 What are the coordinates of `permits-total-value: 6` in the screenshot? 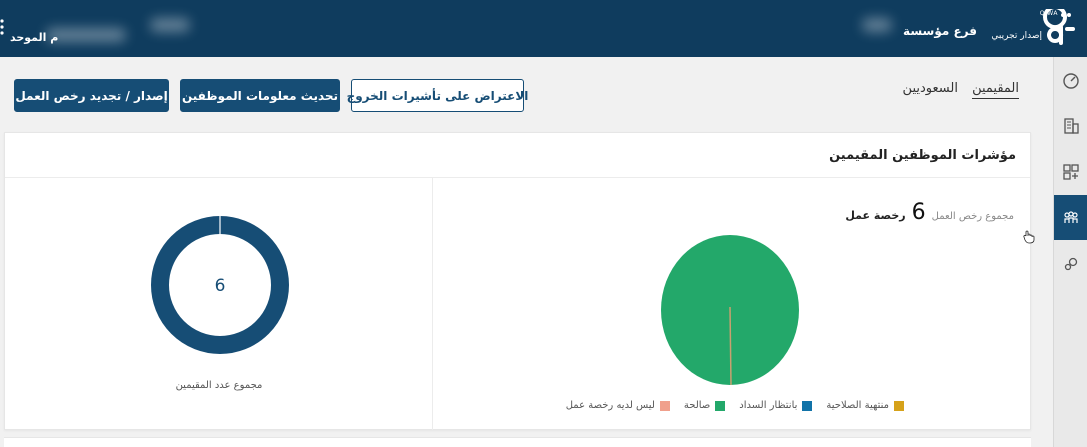 It's located at (918, 212).